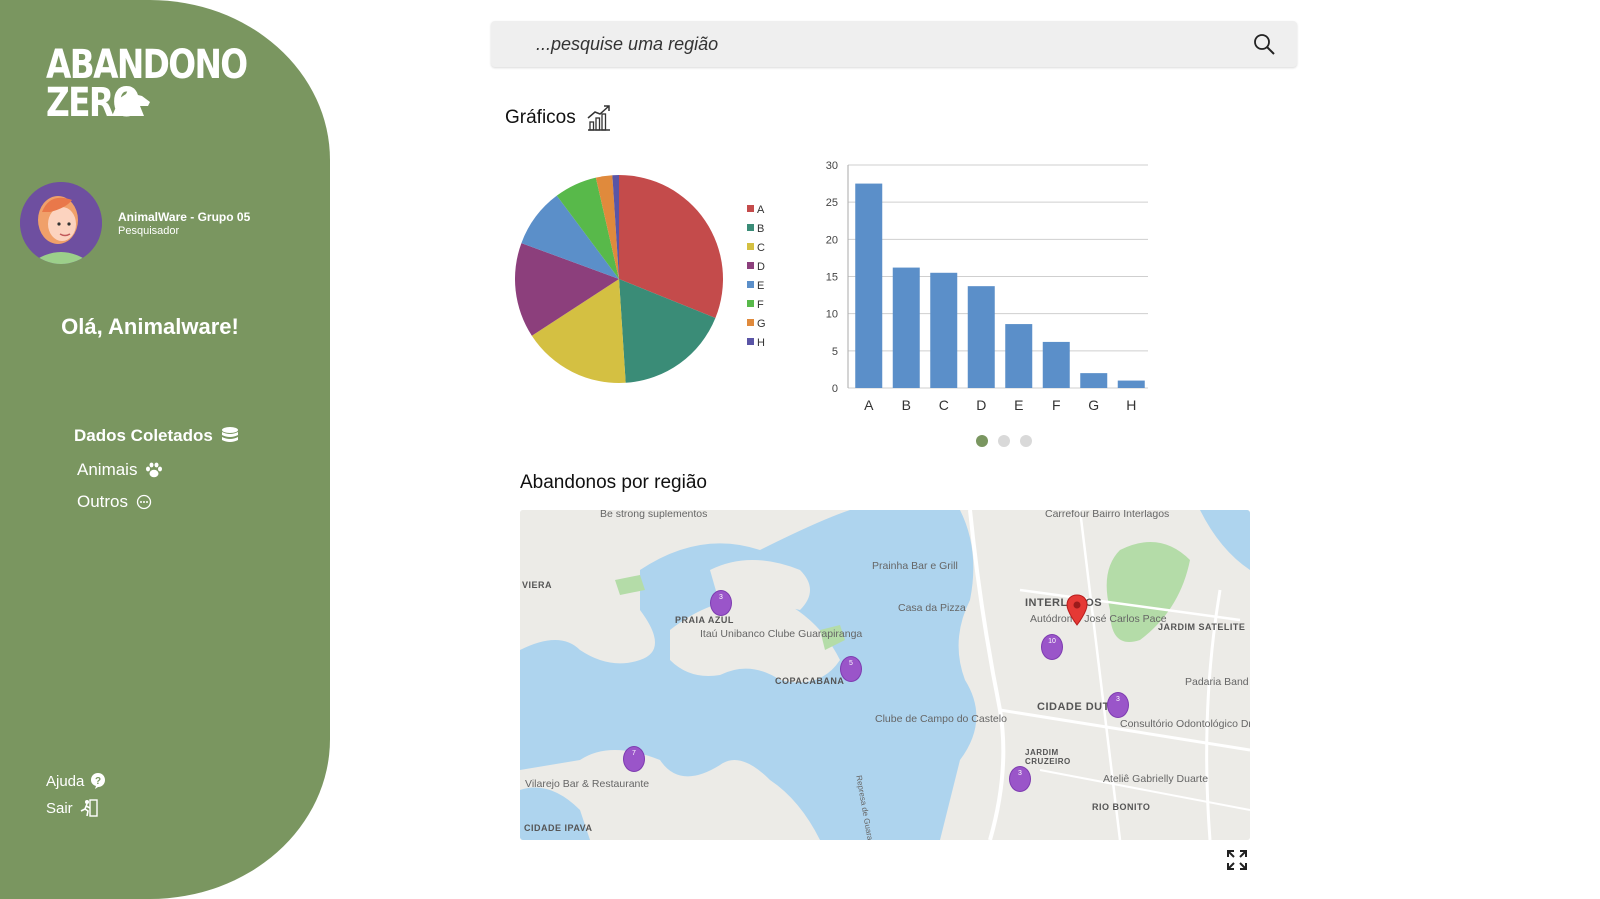 The height and width of the screenshot is (899, 1600). I want to click on paw-icon, so click(154, 470).